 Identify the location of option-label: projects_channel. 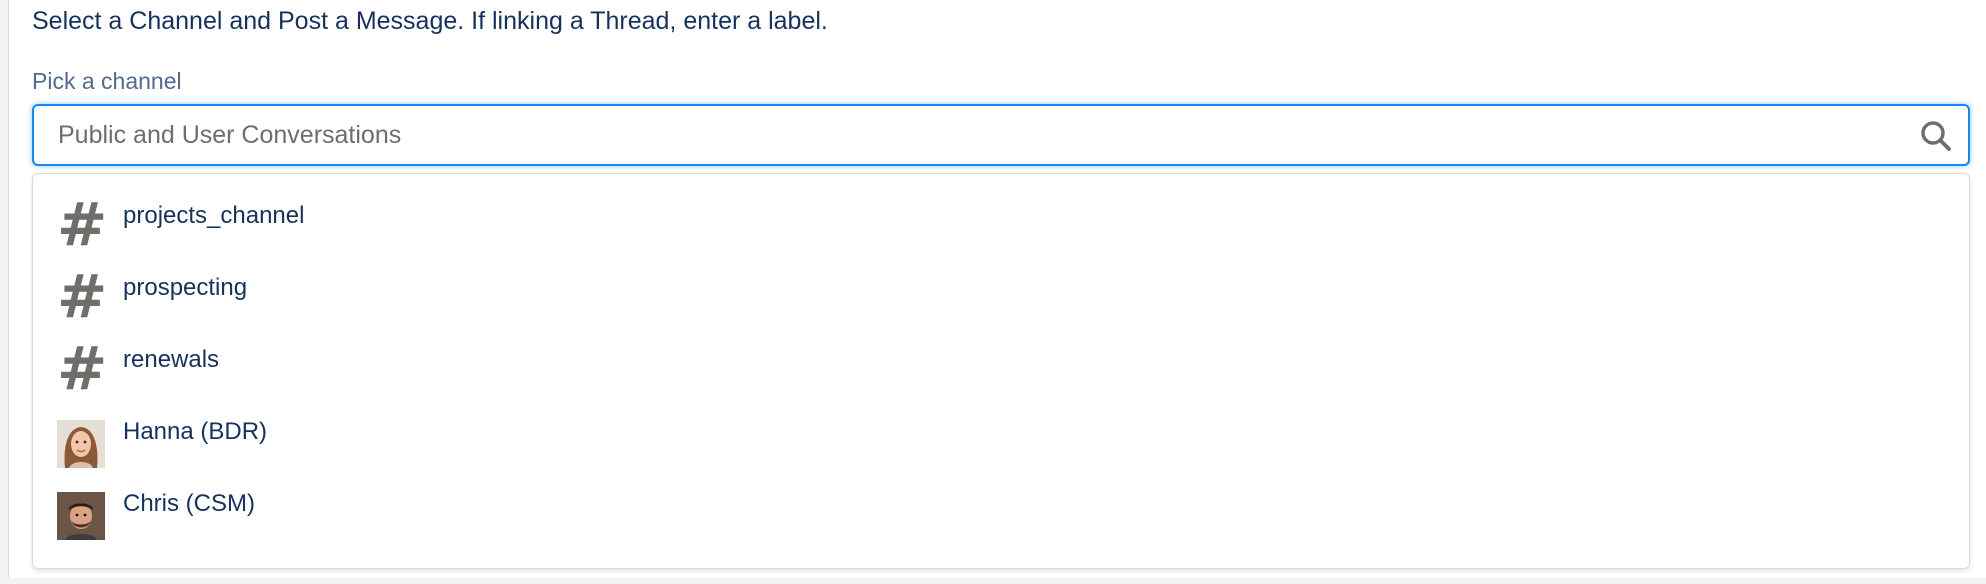
(214, 215).